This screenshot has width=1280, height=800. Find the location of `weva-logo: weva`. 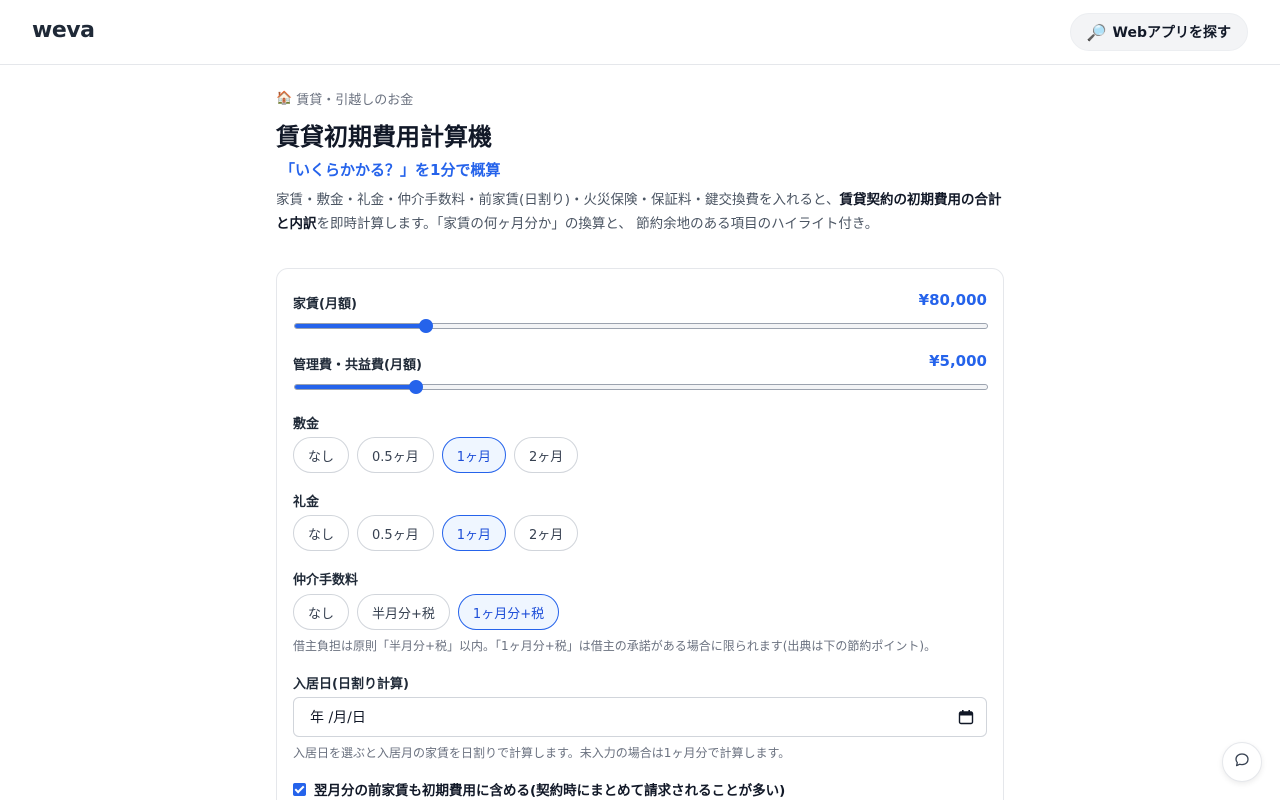

weva-logo: weva is located at coordinates (63, 30).